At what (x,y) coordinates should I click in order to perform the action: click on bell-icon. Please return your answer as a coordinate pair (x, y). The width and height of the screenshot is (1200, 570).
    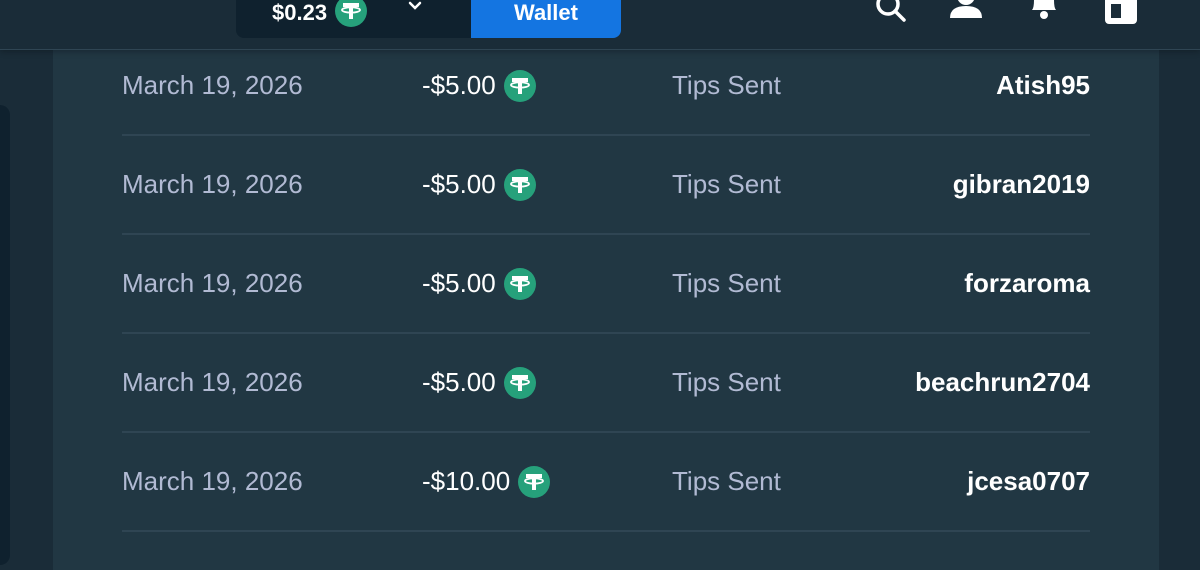
    Looking at the image, I should click on (1044, 13).